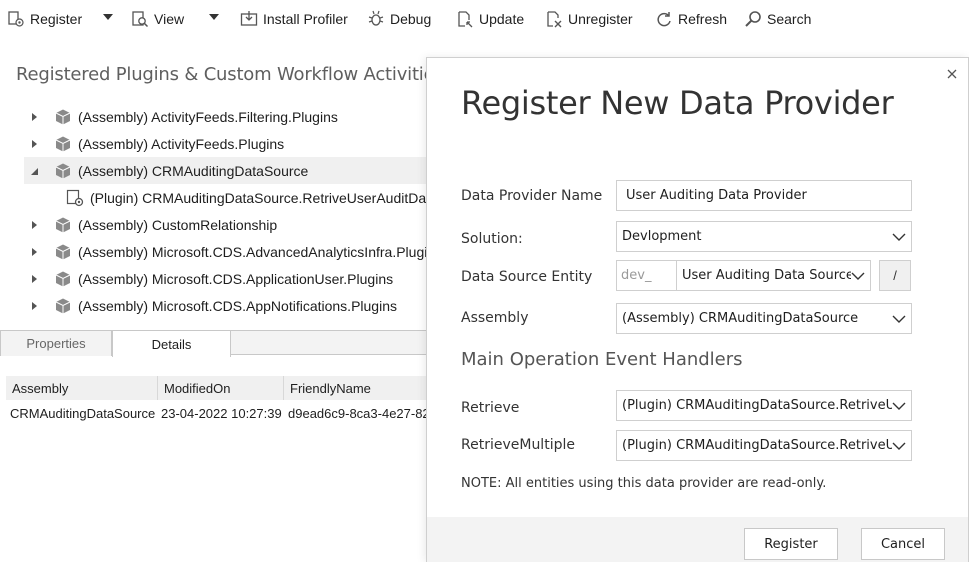 Image resolution: width=969 pixels, height=562 pixels. Describe the element at coordinates (768, 195) in the screenshot. I see `provider-name-input` at that location.